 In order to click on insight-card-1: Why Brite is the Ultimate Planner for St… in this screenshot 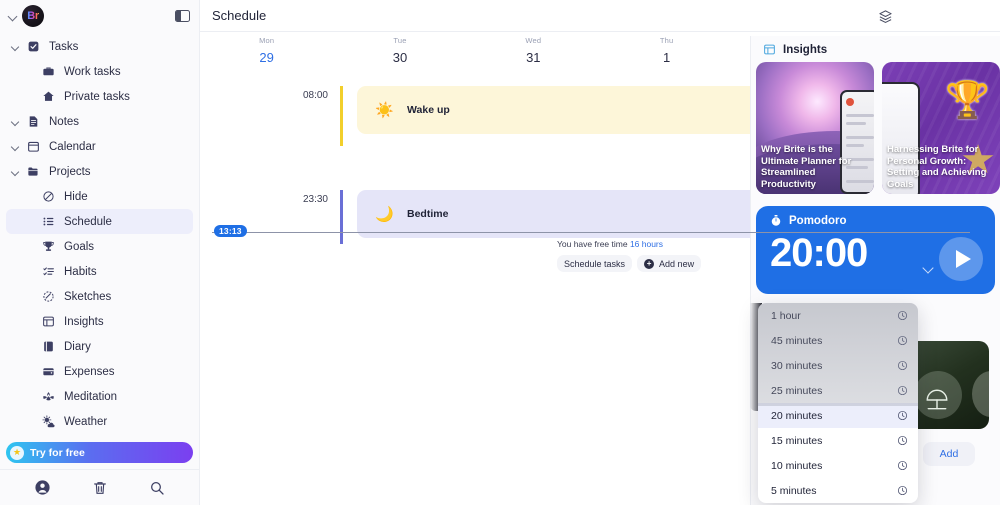, I will do `click(815, 128)`.